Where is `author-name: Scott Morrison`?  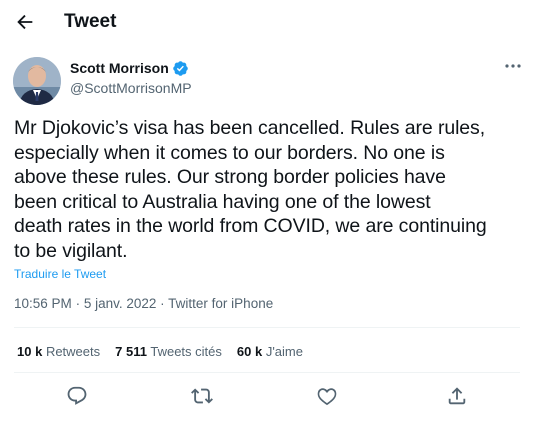 author-name: Scott Morrison is located at coordinates (119, 68).